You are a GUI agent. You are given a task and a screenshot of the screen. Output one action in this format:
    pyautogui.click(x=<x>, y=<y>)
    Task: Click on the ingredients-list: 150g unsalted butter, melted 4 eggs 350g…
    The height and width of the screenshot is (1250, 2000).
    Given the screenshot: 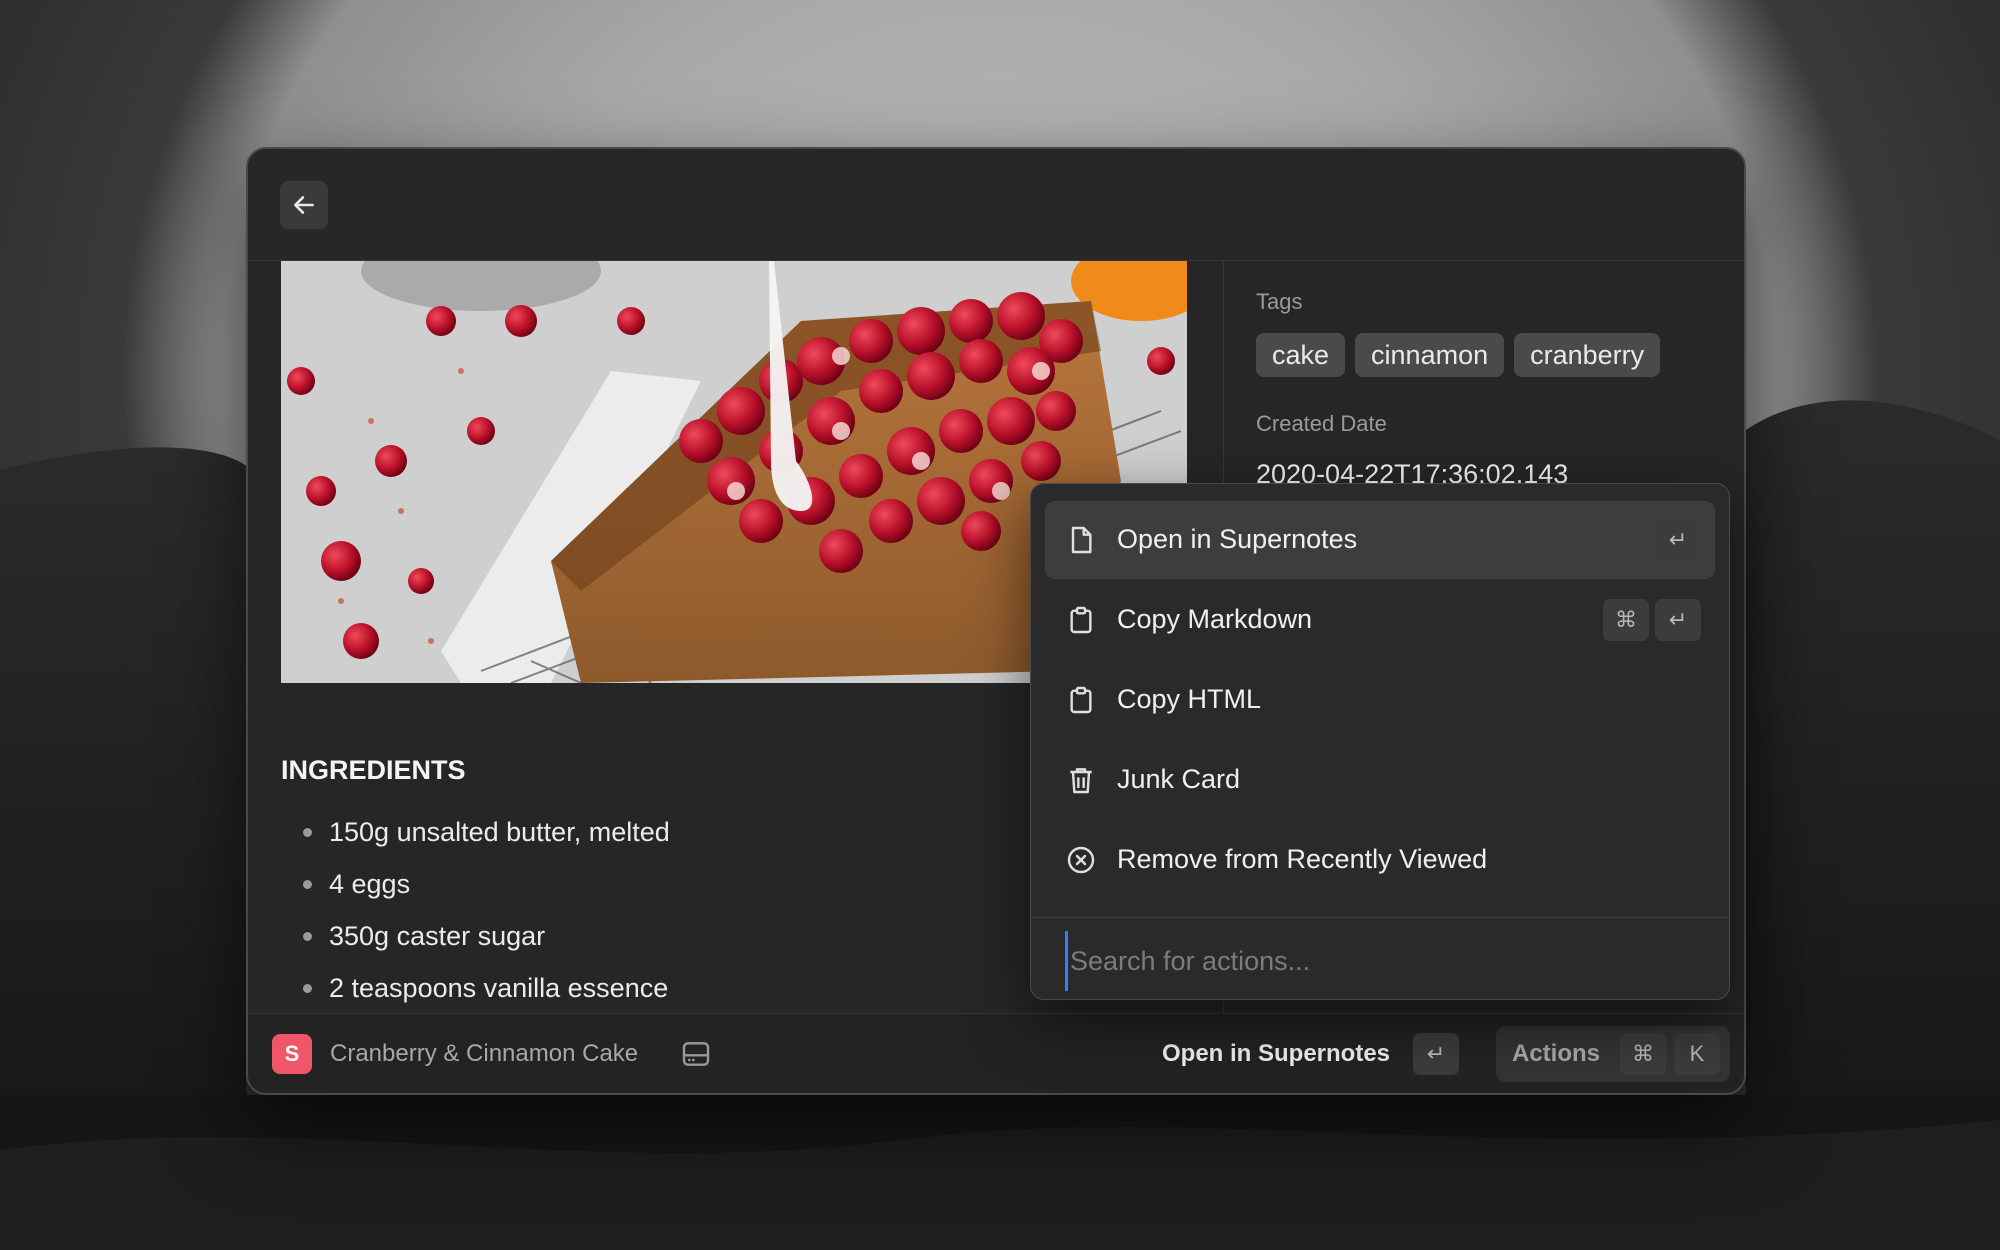 What is the action you would take?
    pyautogui.click(x=475, y=910)
    